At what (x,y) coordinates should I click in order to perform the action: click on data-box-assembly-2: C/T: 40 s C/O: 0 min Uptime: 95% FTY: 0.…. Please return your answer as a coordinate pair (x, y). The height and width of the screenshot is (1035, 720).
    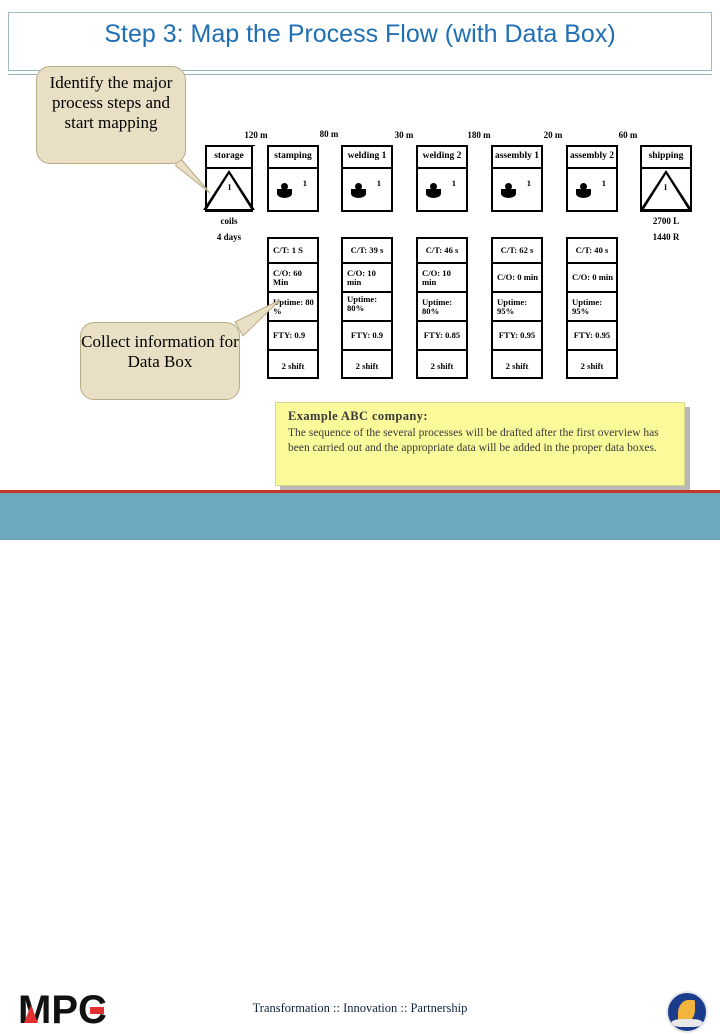
    Looking at the image, I should click on (592, 308).